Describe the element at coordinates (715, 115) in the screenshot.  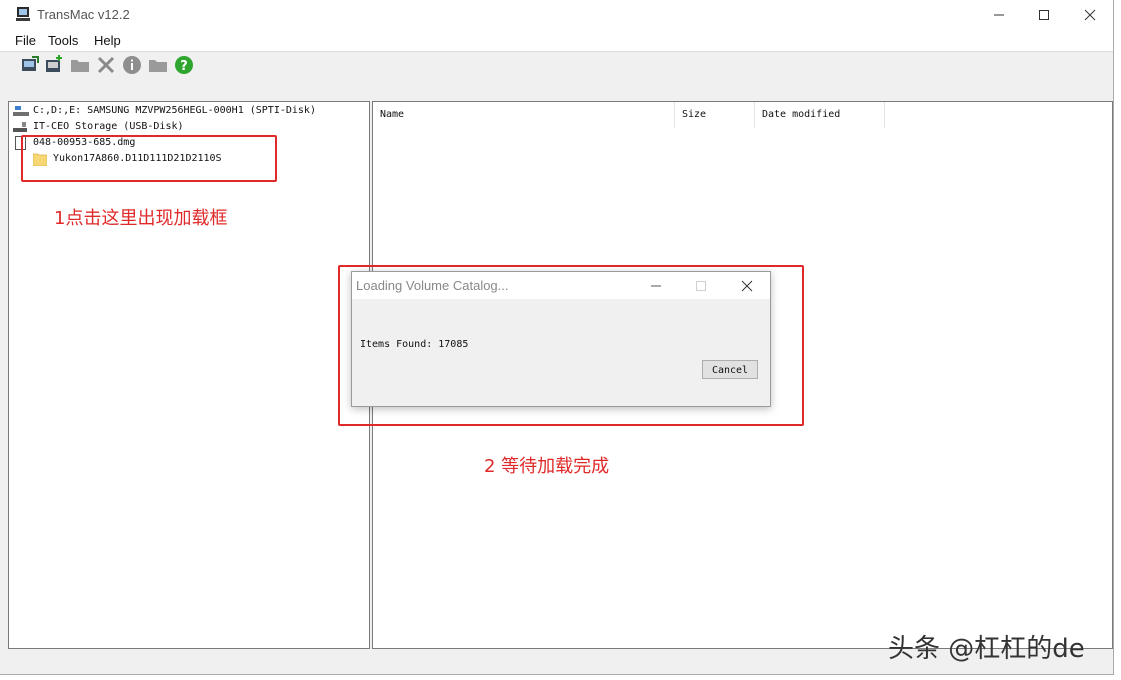
I see `column-header-size: Size` at that location.